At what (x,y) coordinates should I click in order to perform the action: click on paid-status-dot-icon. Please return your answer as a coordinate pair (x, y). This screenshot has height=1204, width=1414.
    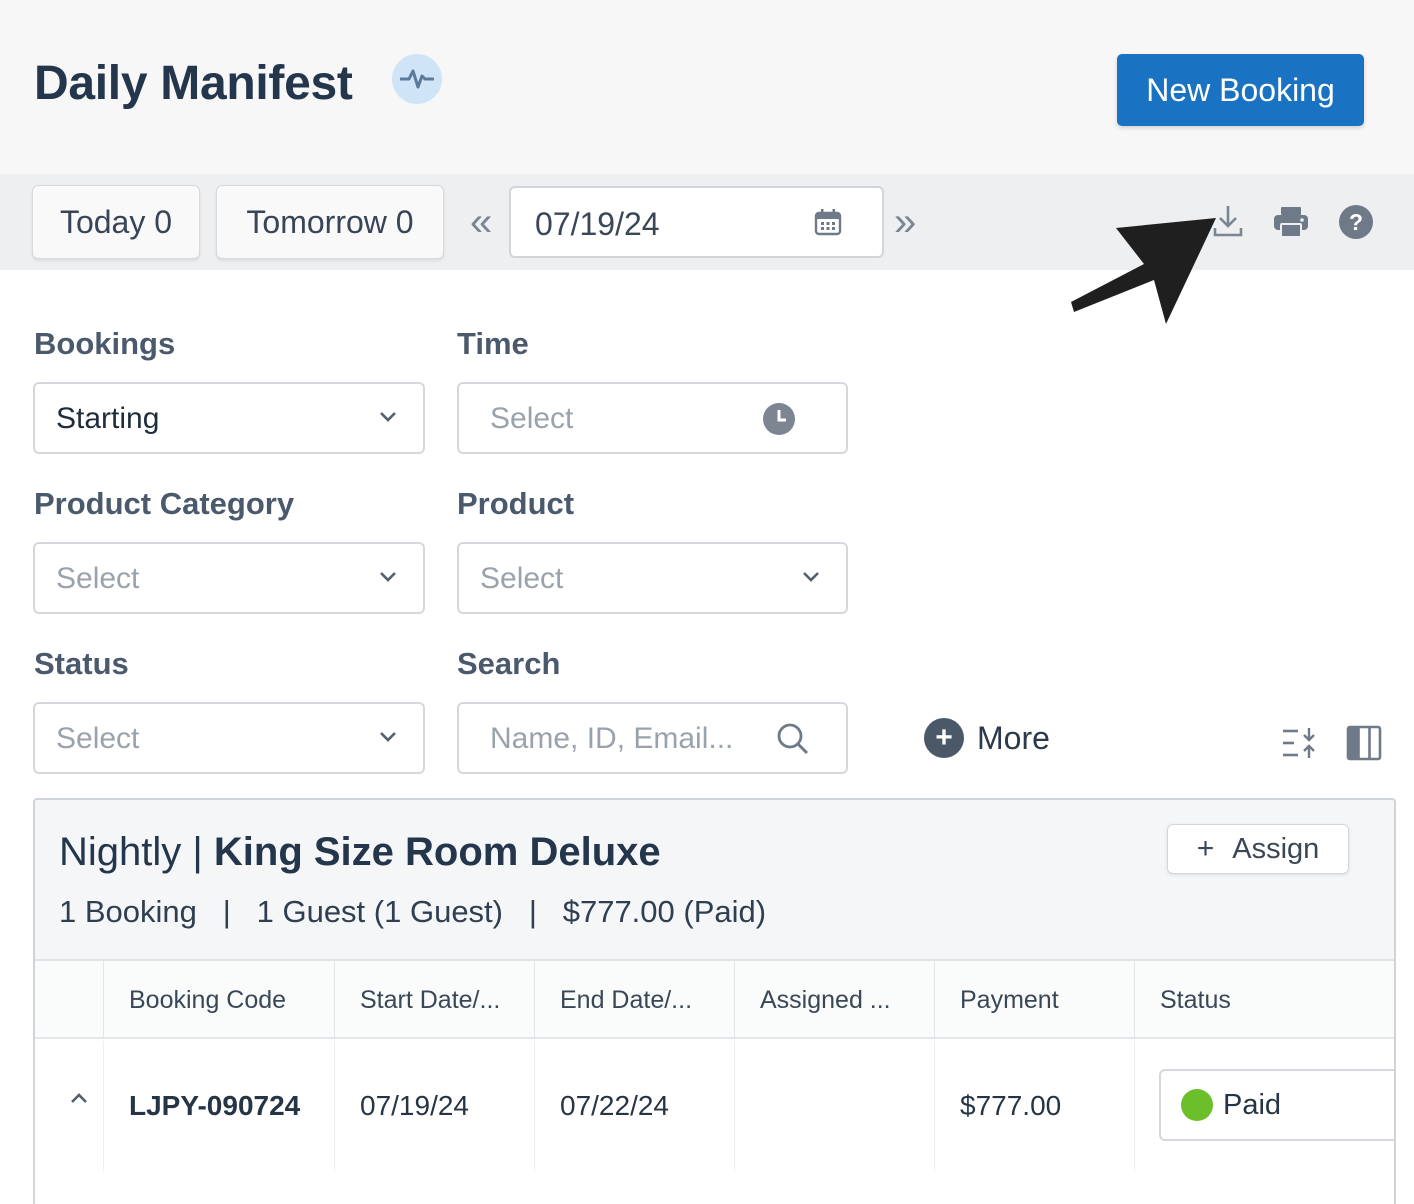
    Looking at the image, I should click on (1197, 1105).